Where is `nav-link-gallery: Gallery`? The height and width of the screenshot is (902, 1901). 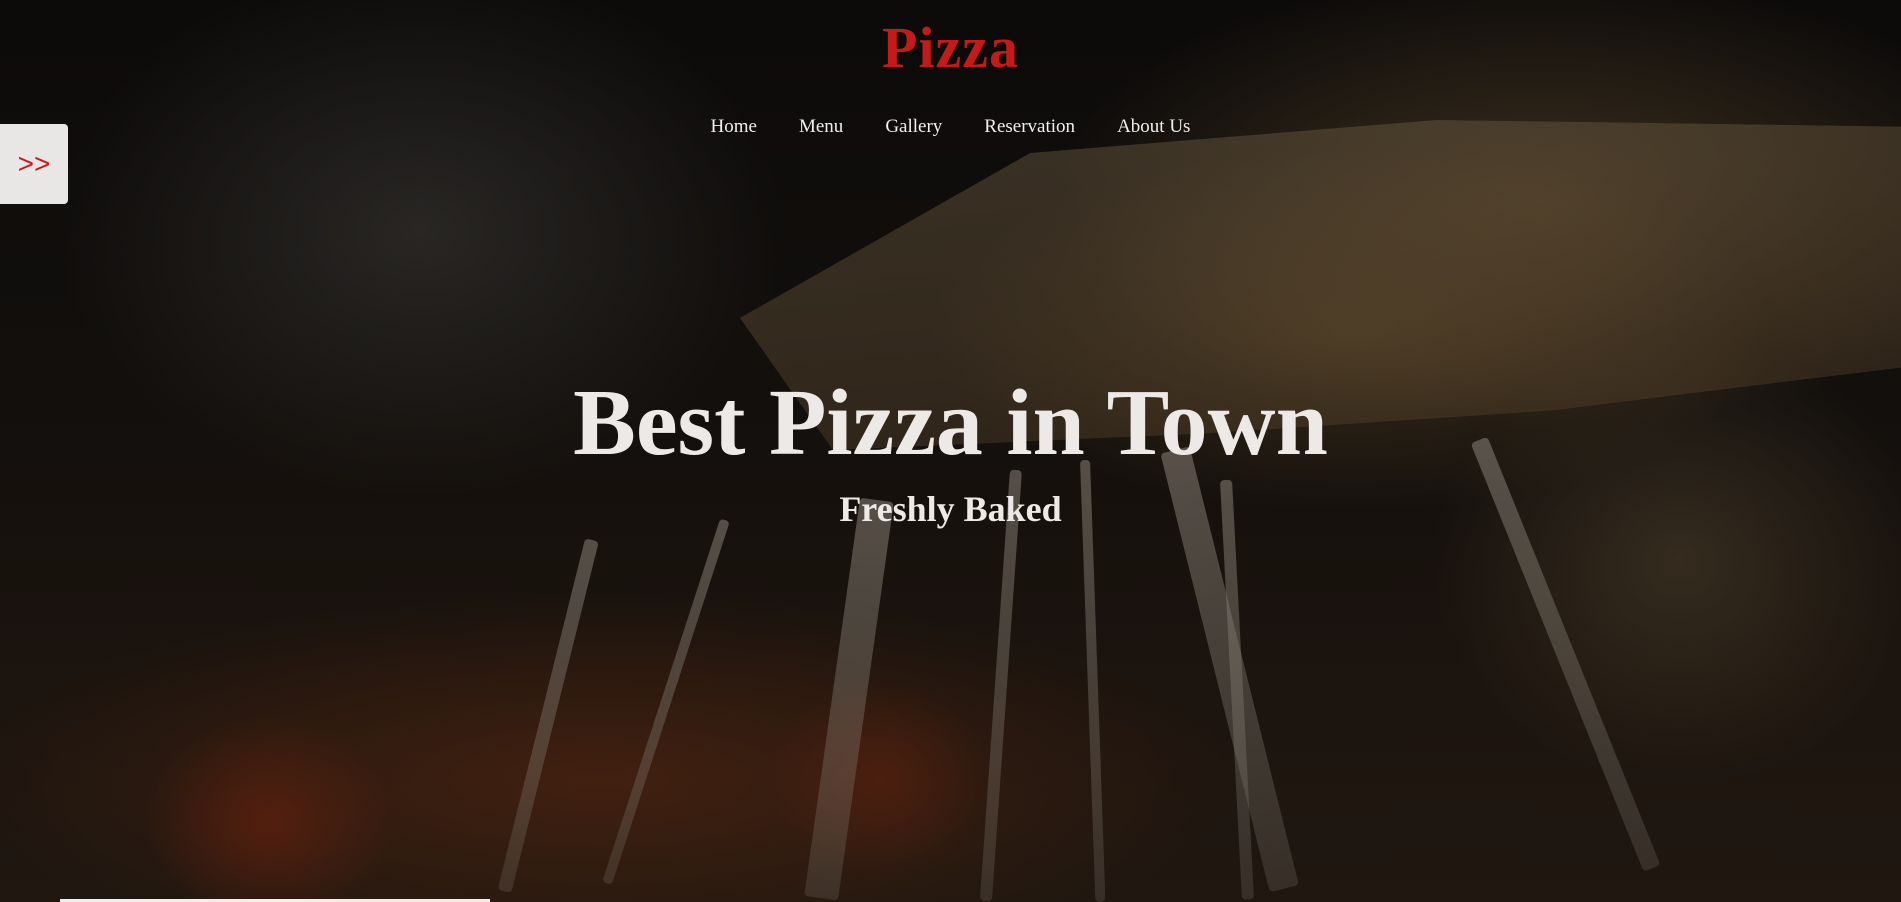 nav-link-gallery: Gallery is located at coordinates (913, 127).